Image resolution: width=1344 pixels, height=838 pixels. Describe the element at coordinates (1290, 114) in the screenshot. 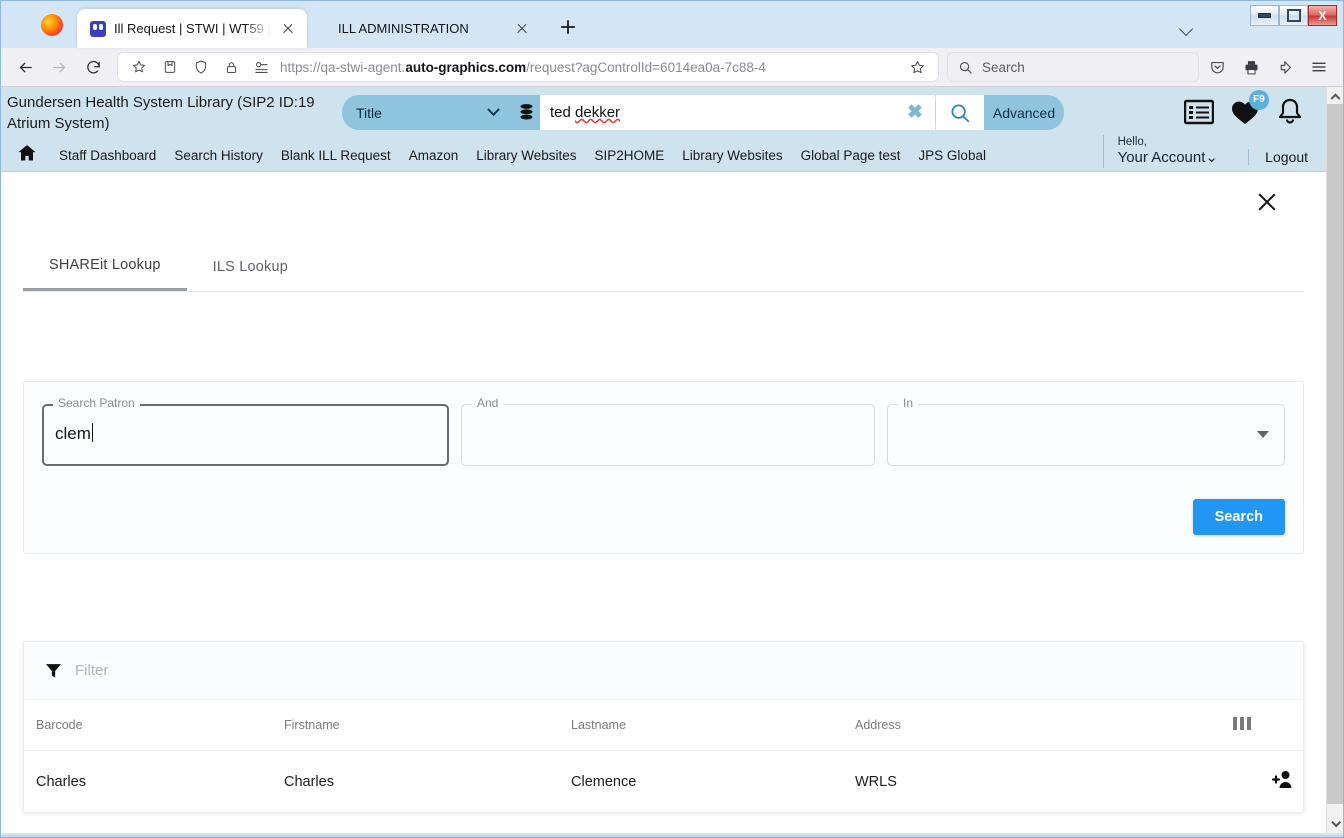

I see `notifications-bell-icon` at that location.